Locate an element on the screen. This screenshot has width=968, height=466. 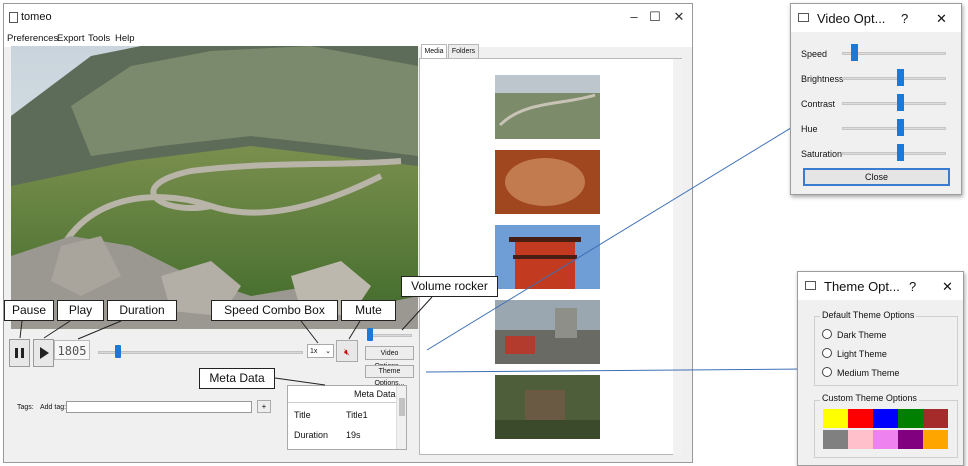
contrast-slider-handle is located at coordinates (900, 102).